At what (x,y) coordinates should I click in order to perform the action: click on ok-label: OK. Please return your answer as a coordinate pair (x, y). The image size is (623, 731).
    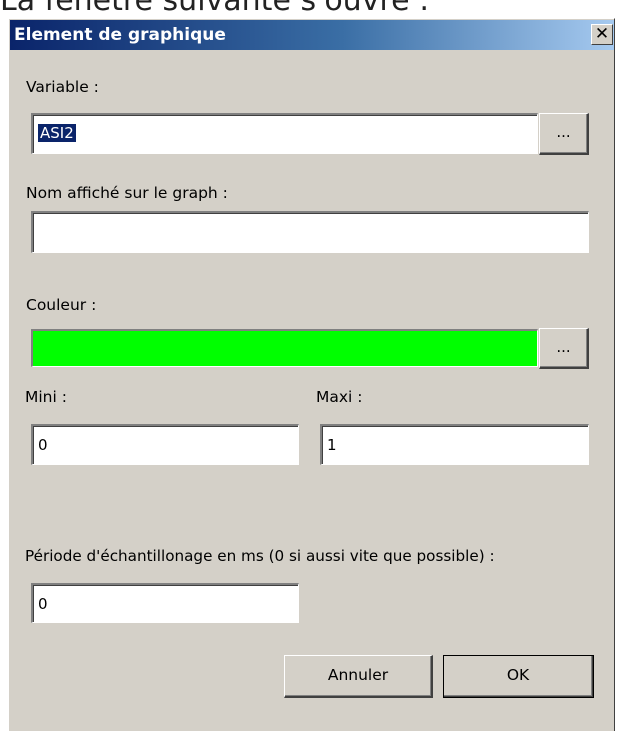
    Looking at the image, I should click on (518, 675).